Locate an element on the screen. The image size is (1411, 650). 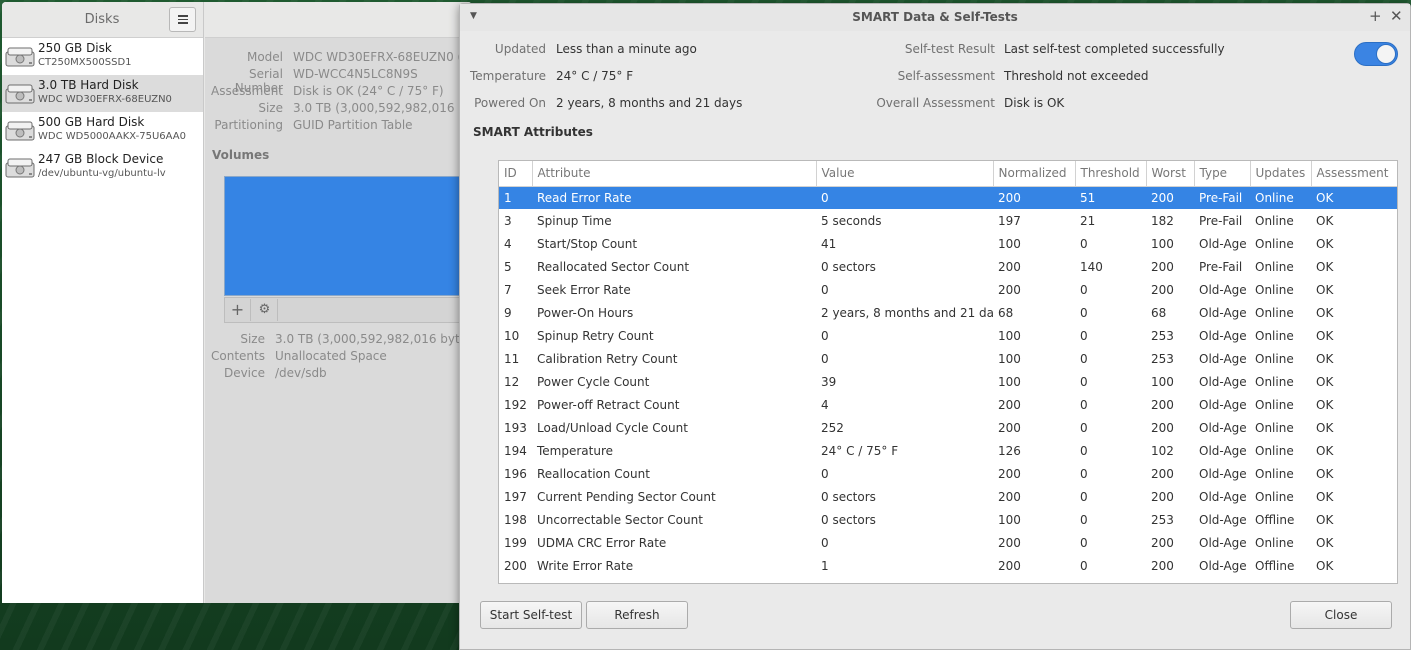
smart-enable-toggle is located at coordinates (1376, 54).